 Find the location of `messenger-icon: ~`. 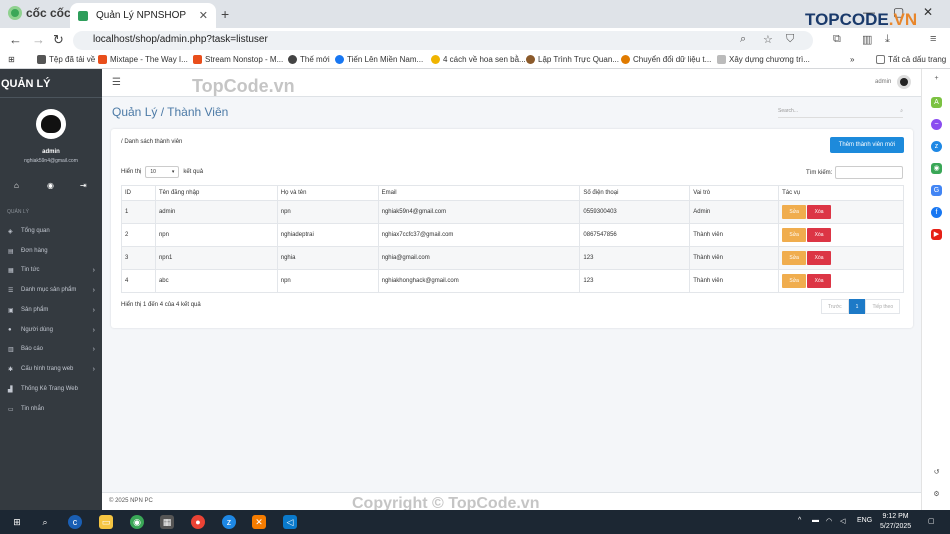

messenger-icon: ~ is located at coordinates (936, 124).